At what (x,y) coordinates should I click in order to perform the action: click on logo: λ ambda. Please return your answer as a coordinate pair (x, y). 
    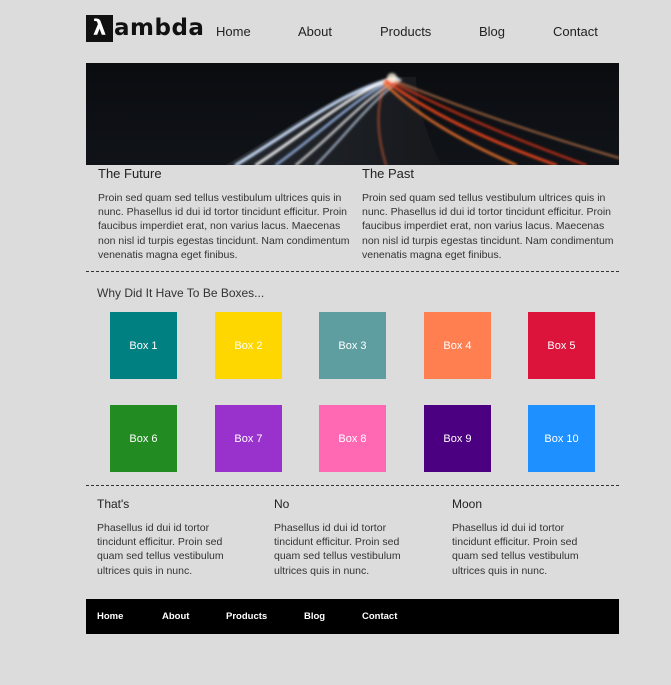
    Looking at the image, I should click on (145, 28).